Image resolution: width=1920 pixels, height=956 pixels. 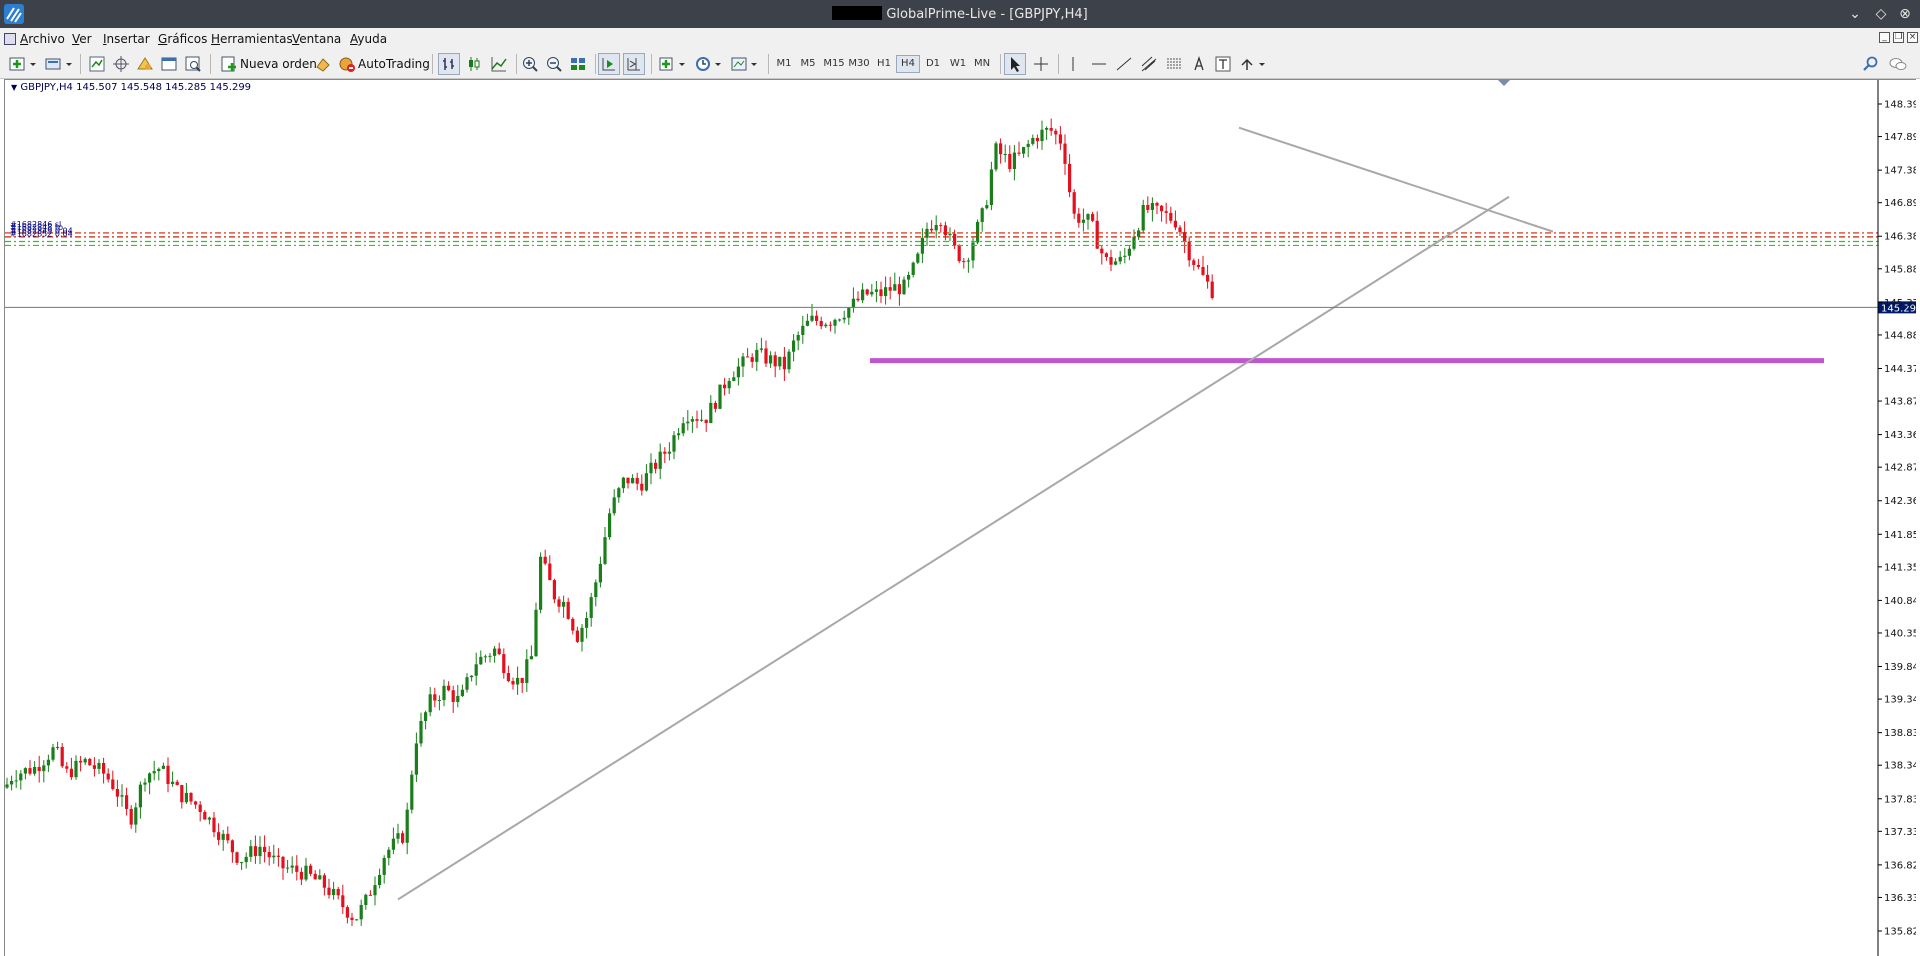 I want to click on timeframe-h4: H4, so click(x=908, y=64).